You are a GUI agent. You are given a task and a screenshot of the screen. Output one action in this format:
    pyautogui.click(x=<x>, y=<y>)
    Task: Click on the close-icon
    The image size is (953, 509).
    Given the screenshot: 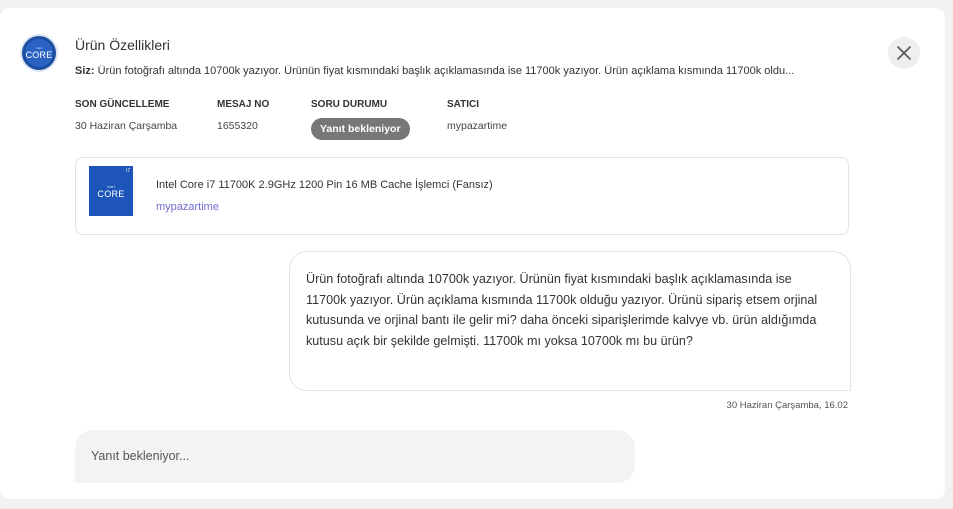 What is the action you would take?
    pyautogui.click(x=904, y=53)
    